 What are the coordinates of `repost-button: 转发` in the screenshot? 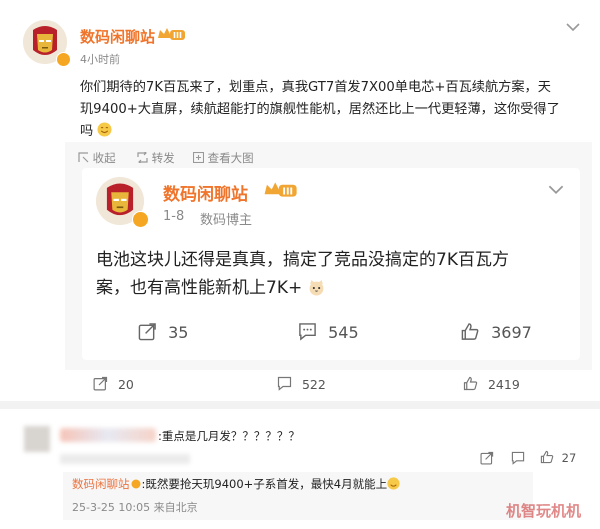 It's located at (156, 158).